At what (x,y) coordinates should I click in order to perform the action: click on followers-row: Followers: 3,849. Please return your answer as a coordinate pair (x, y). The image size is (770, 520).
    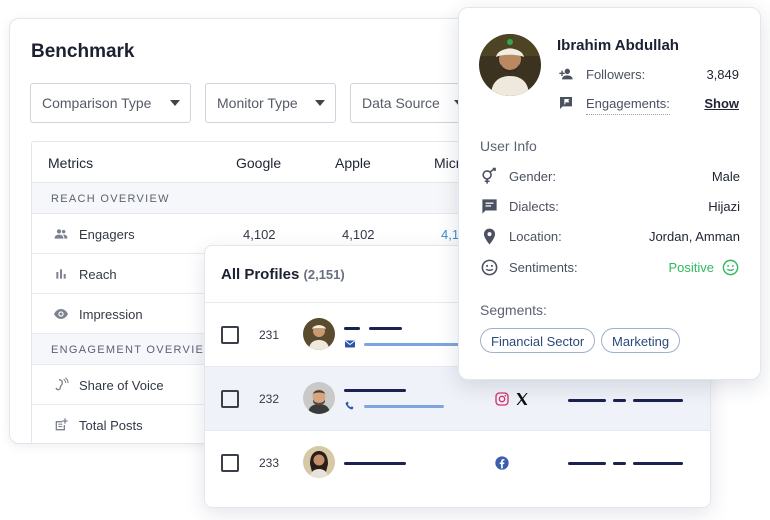
    Looking at the image, I should click on (648, 76).